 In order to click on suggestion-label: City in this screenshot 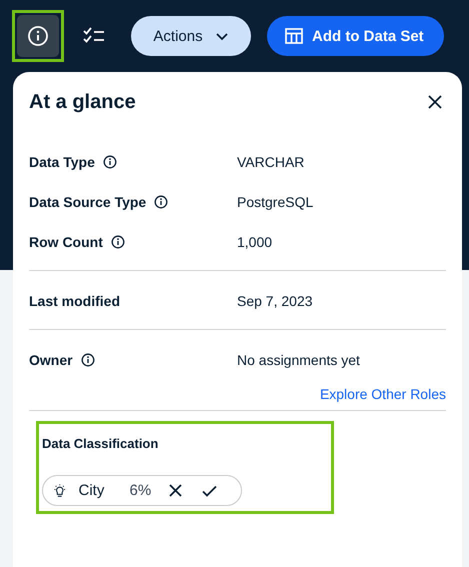, I will do `click(92, 490)`.